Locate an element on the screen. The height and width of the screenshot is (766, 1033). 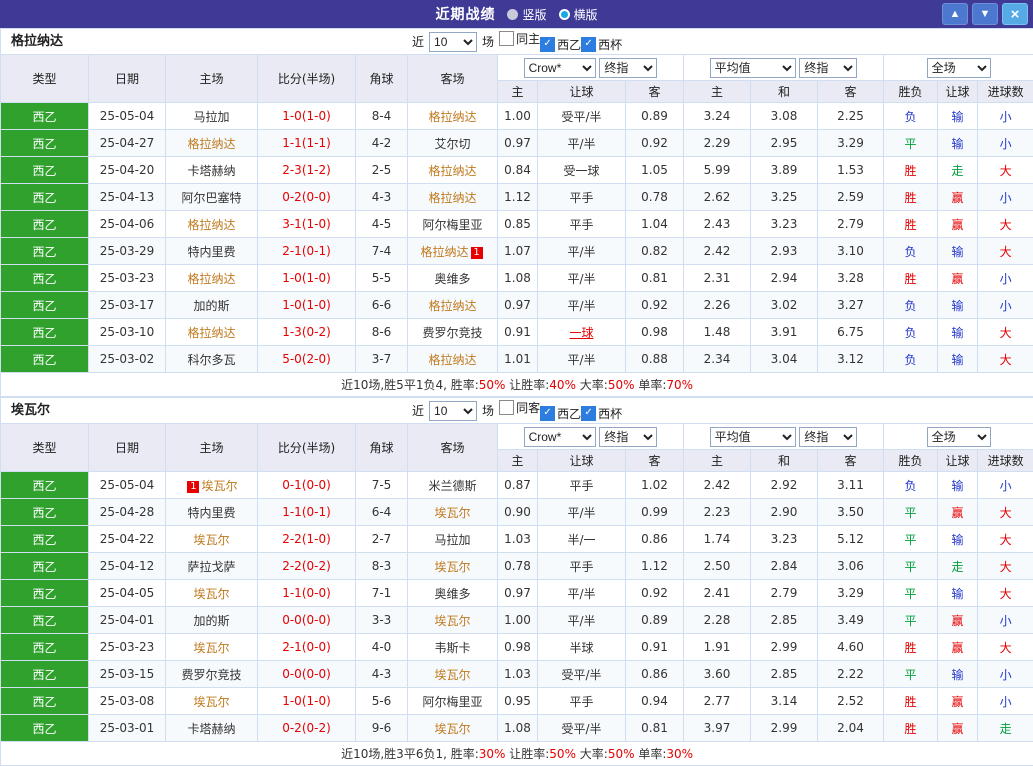
result-outcome: 平 is located at coordinates (911, 620).